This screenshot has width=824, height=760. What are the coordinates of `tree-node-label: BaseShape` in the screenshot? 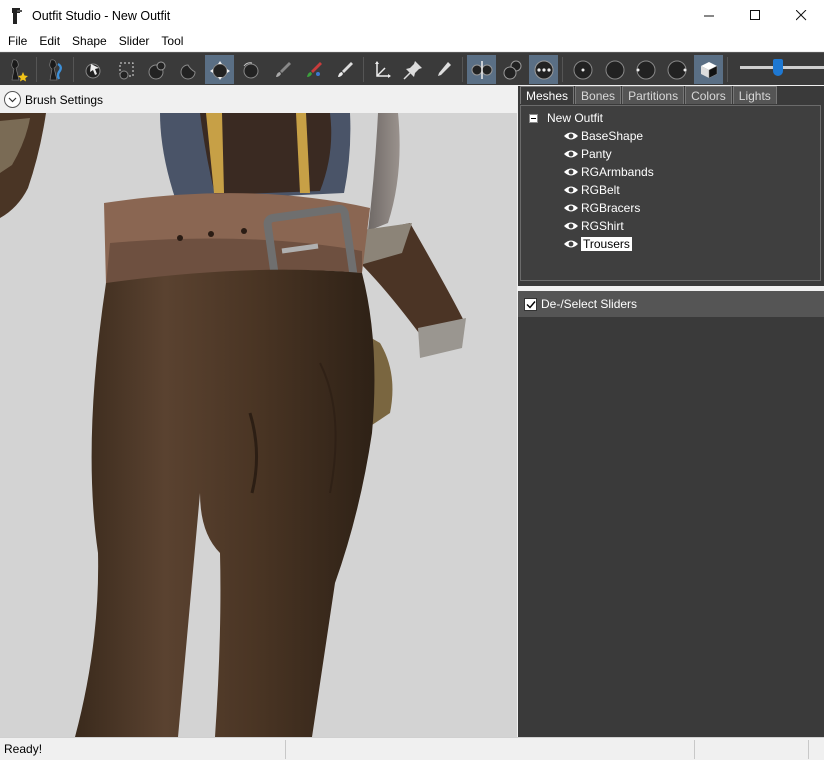 It's located at (612, 136).